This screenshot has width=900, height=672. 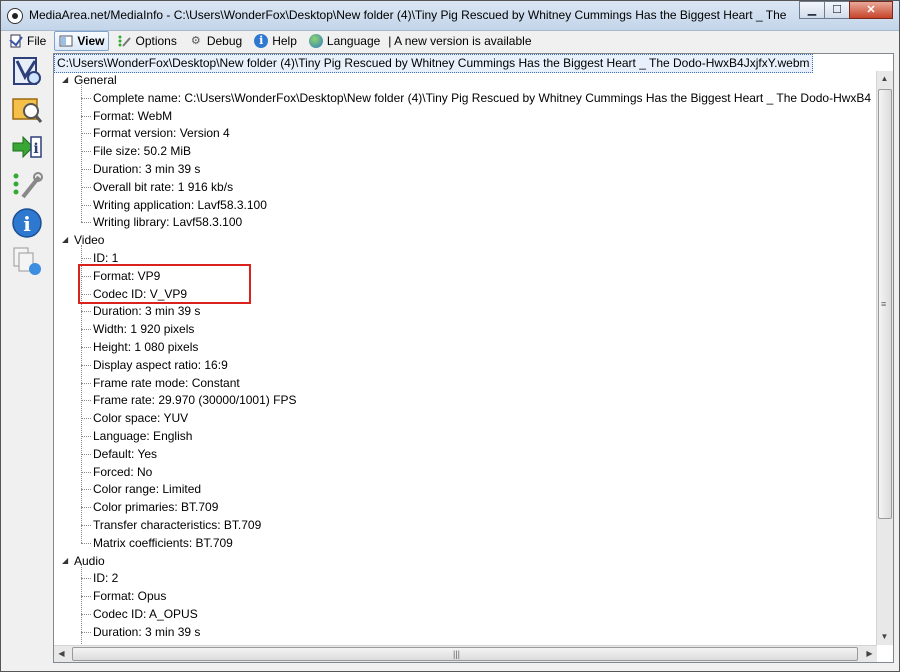 I want to click on field-item: Color space: YUV, so click(x=140, y=418).